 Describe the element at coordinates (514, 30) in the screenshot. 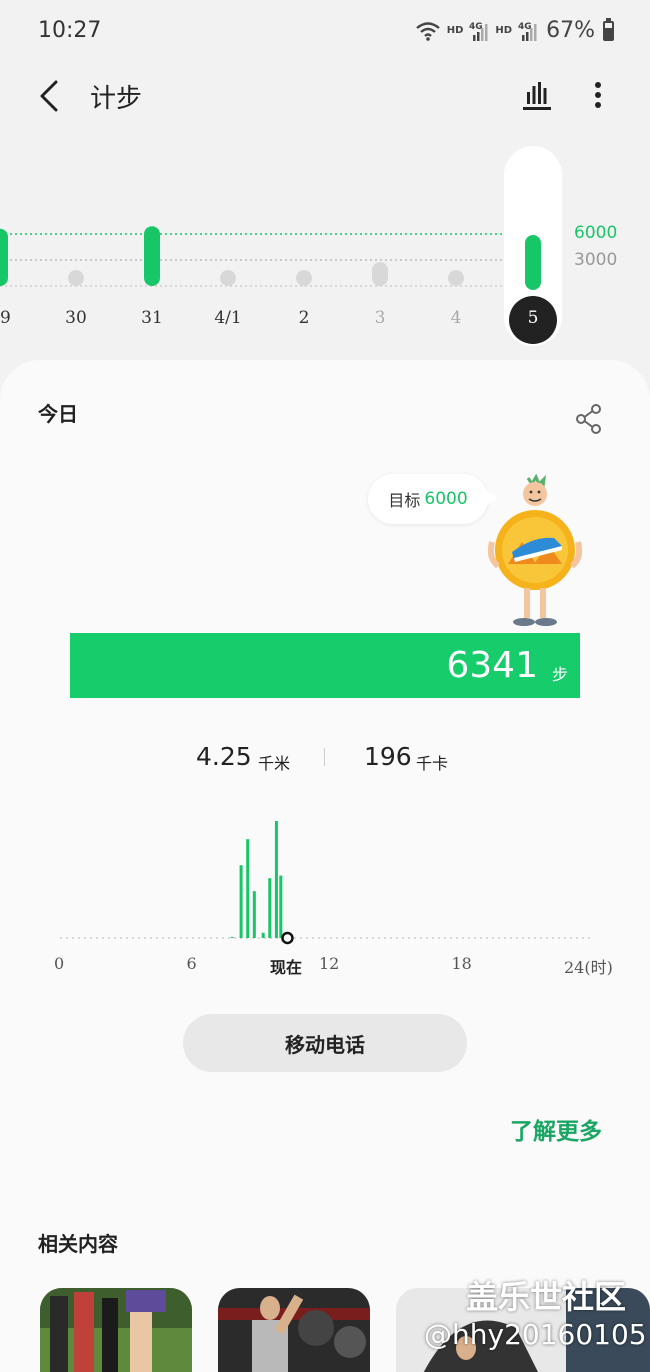

I see `status-icons: HD 4G HD 4G 67%` at that location.